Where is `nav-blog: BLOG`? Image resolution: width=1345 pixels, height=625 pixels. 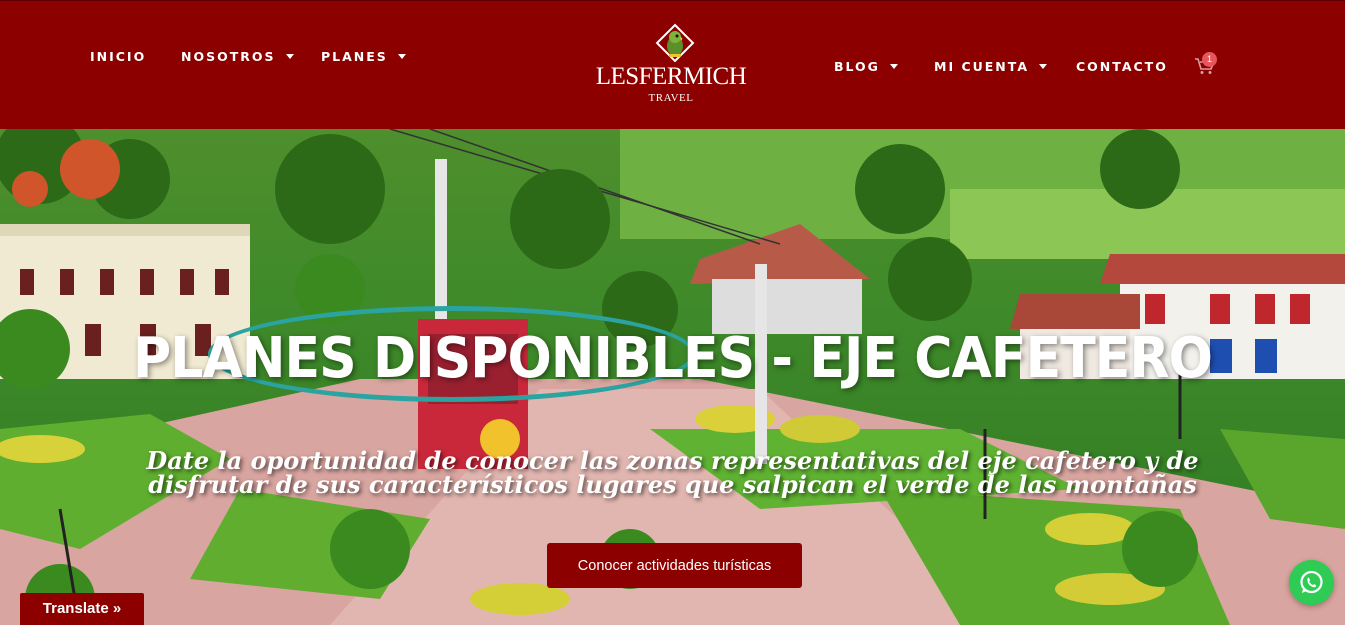
nav-blog: BLOG is located at coordinates (866, 66).